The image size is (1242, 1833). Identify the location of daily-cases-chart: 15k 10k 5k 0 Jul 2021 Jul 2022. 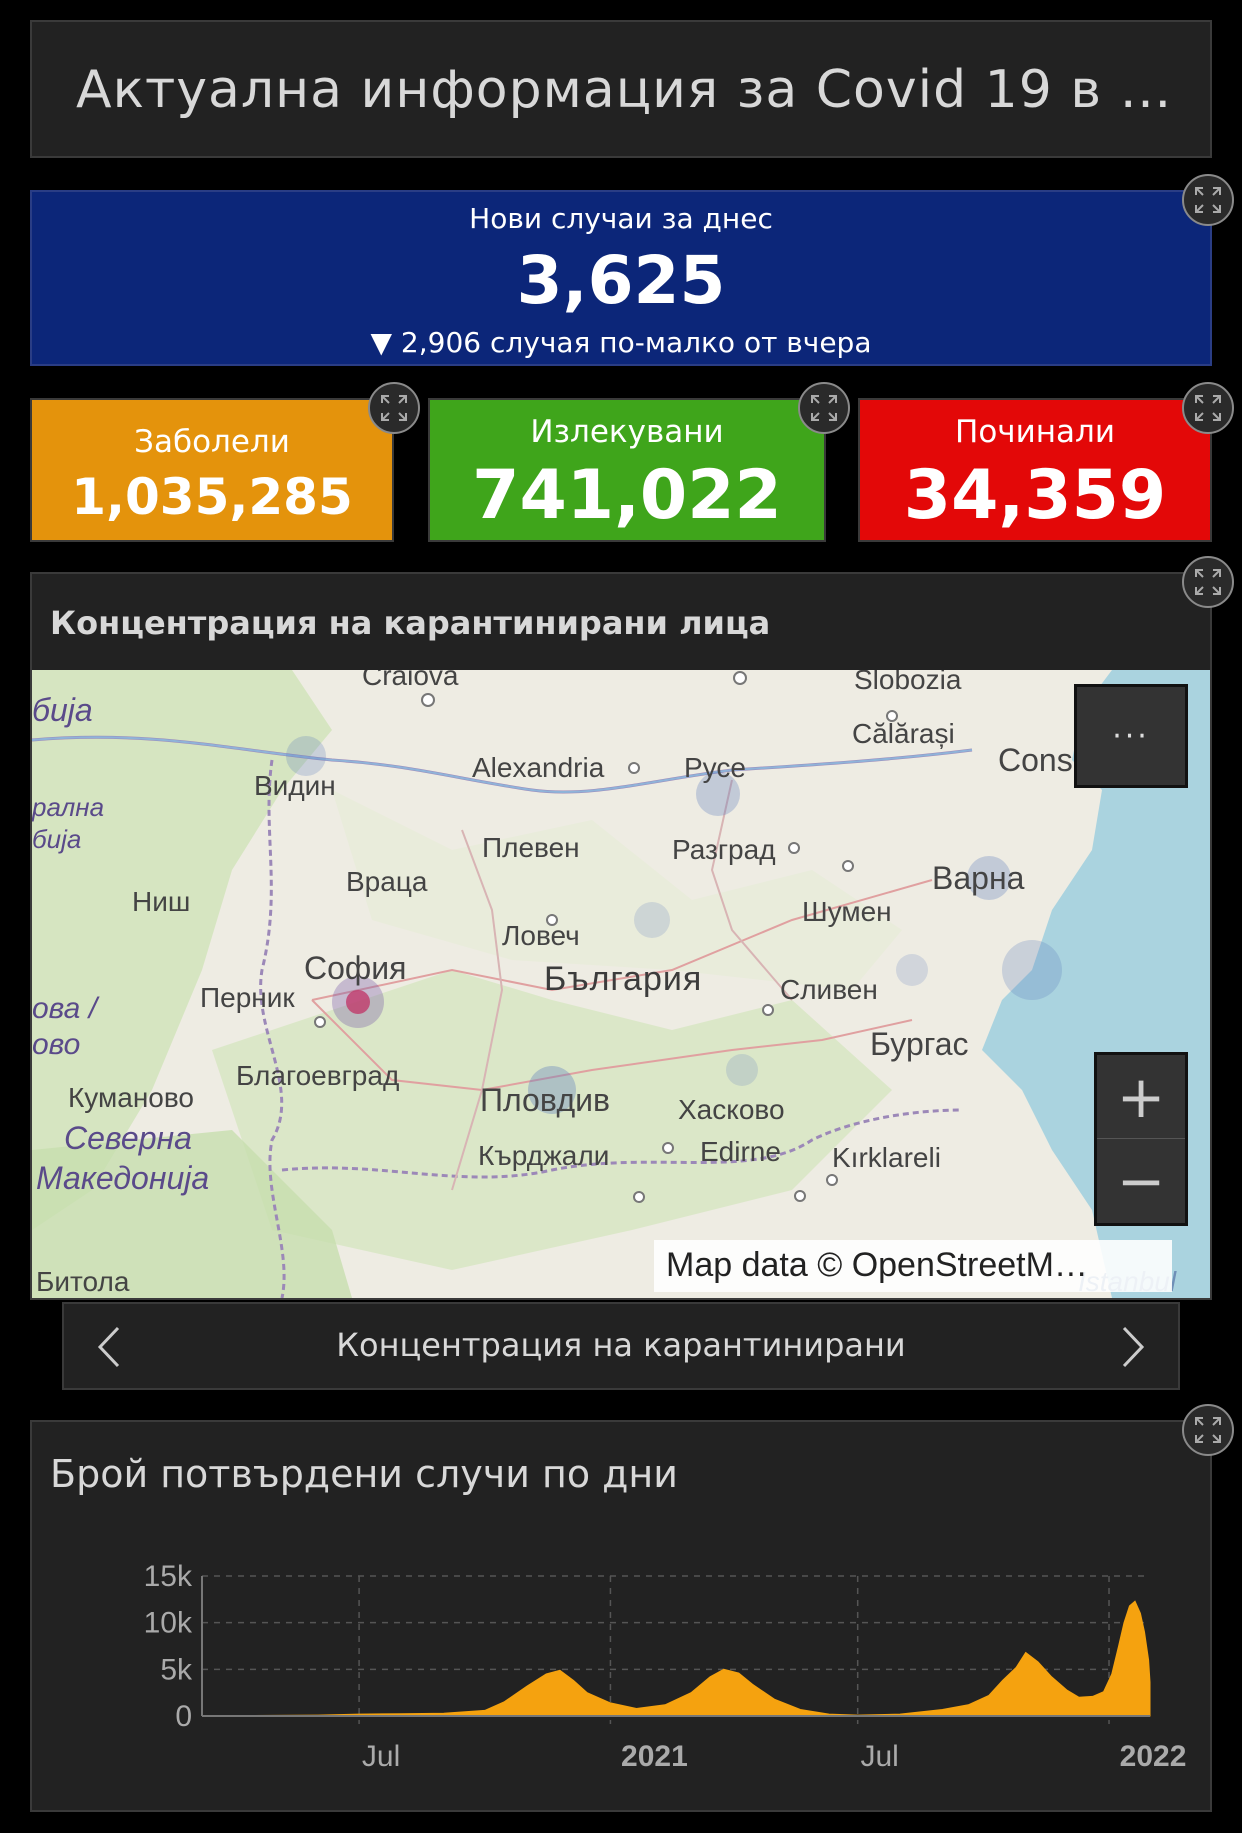
(665, 1666).